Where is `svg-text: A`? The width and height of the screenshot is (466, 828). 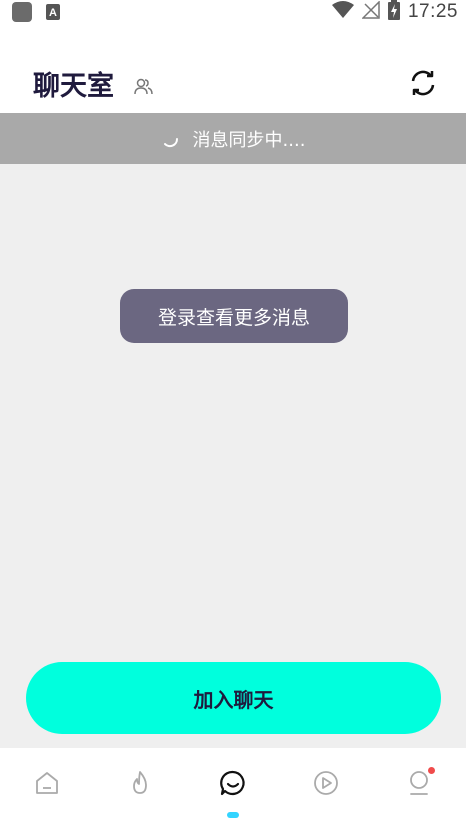
svg-text: A is located at coordinates (53, 13).